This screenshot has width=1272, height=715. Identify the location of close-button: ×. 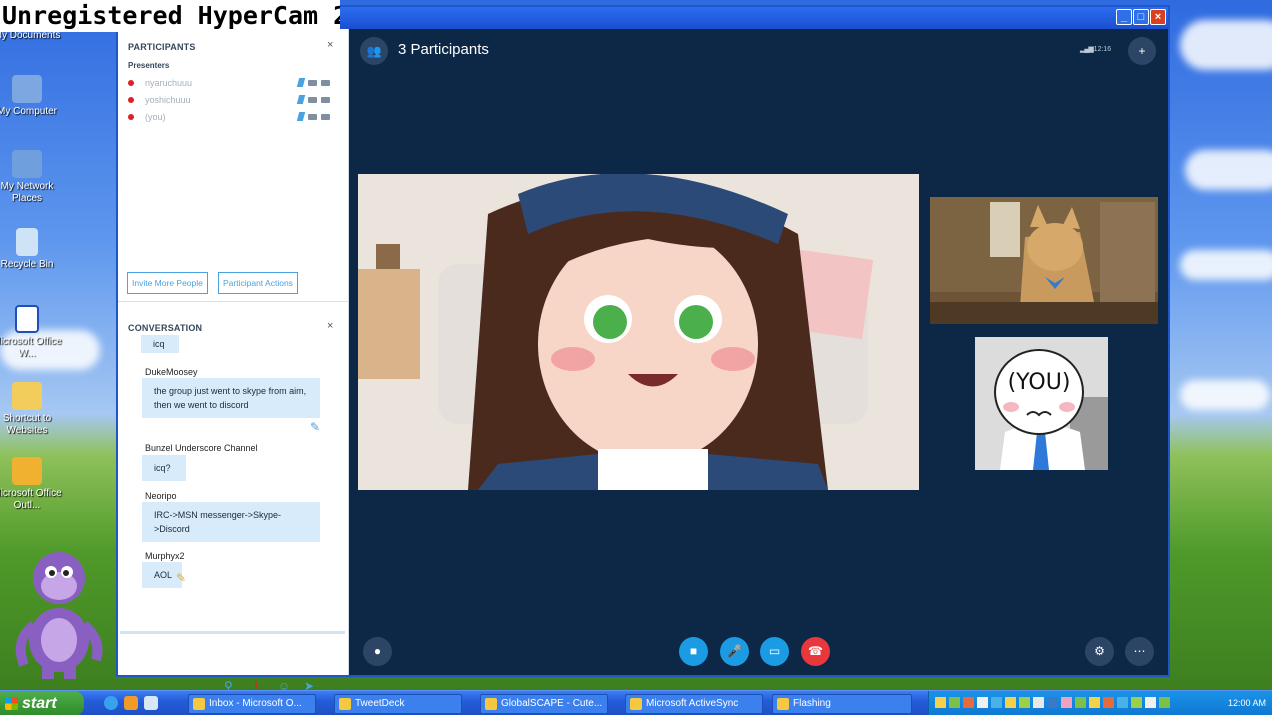
(1158, 17).